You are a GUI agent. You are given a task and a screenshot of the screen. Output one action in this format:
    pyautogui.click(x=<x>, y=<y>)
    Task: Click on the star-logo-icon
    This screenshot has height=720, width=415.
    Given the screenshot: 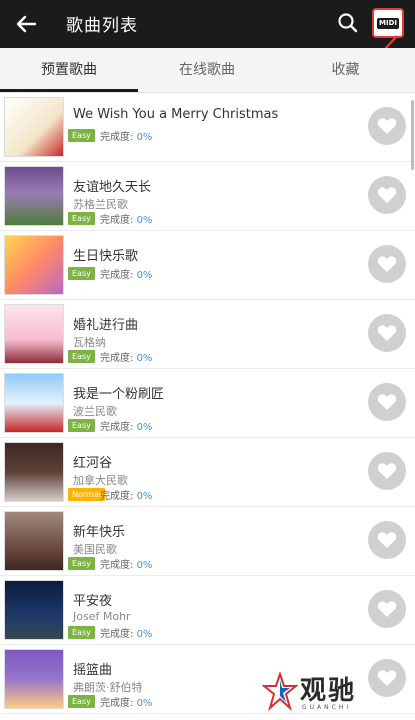 What is the action you would take?
    pyautogui.click(x=280, y=692)
    